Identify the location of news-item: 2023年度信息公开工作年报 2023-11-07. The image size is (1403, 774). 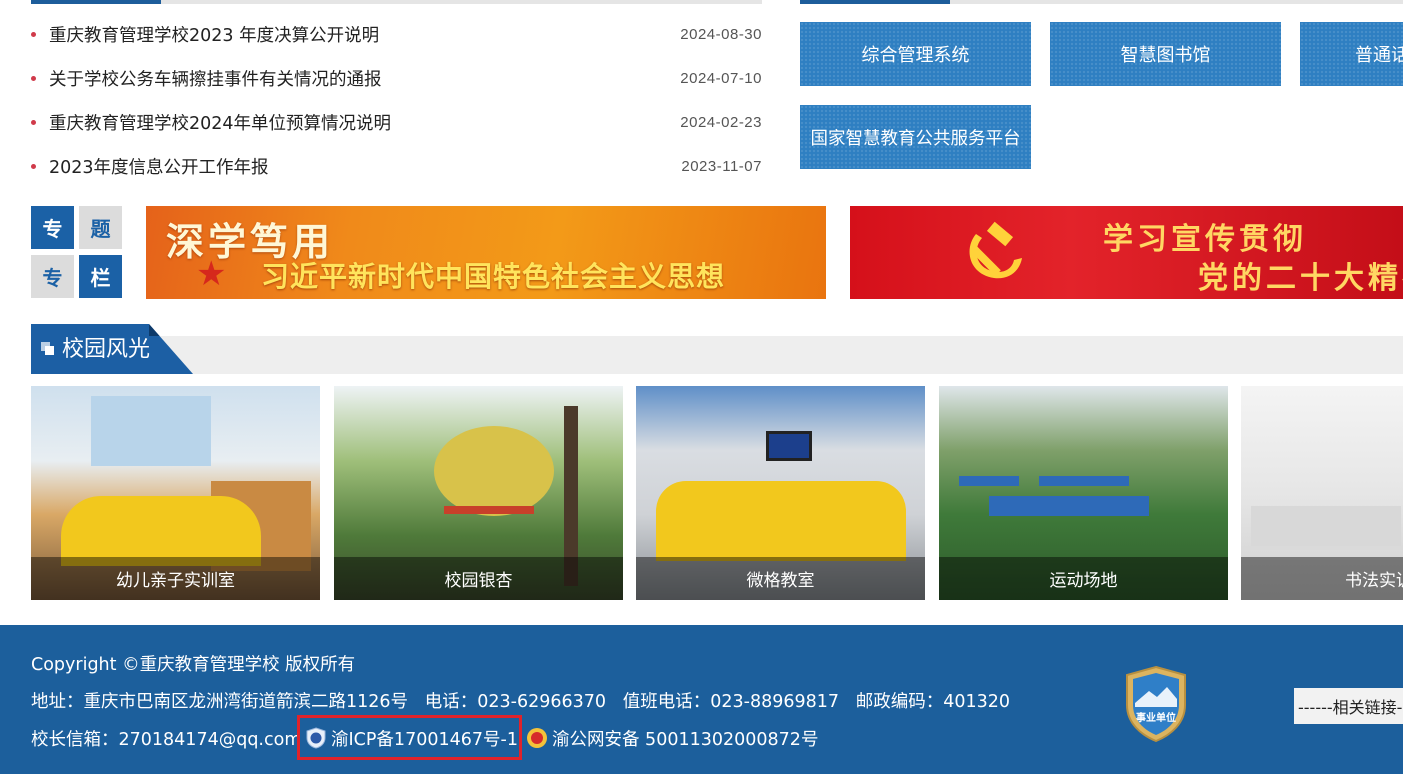
(396, 166).